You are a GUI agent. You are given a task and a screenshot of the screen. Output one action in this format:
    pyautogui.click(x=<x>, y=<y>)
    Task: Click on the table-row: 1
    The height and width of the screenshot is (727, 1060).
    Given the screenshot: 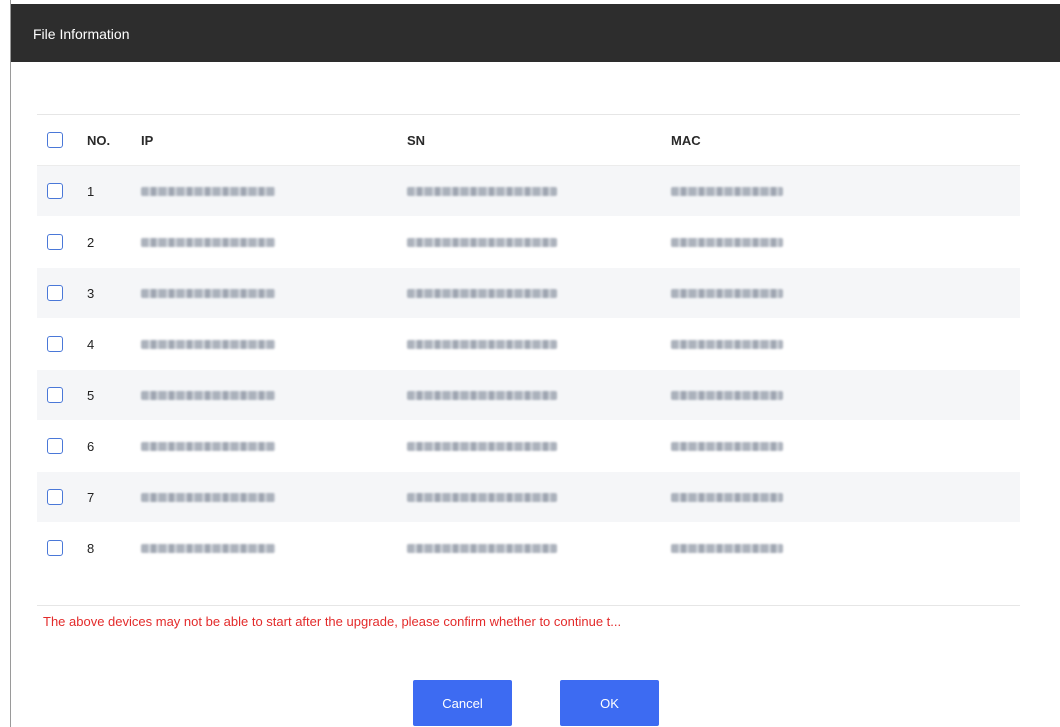 What is the action you would take?
    pyautogui.click(x=528, y=191)
    